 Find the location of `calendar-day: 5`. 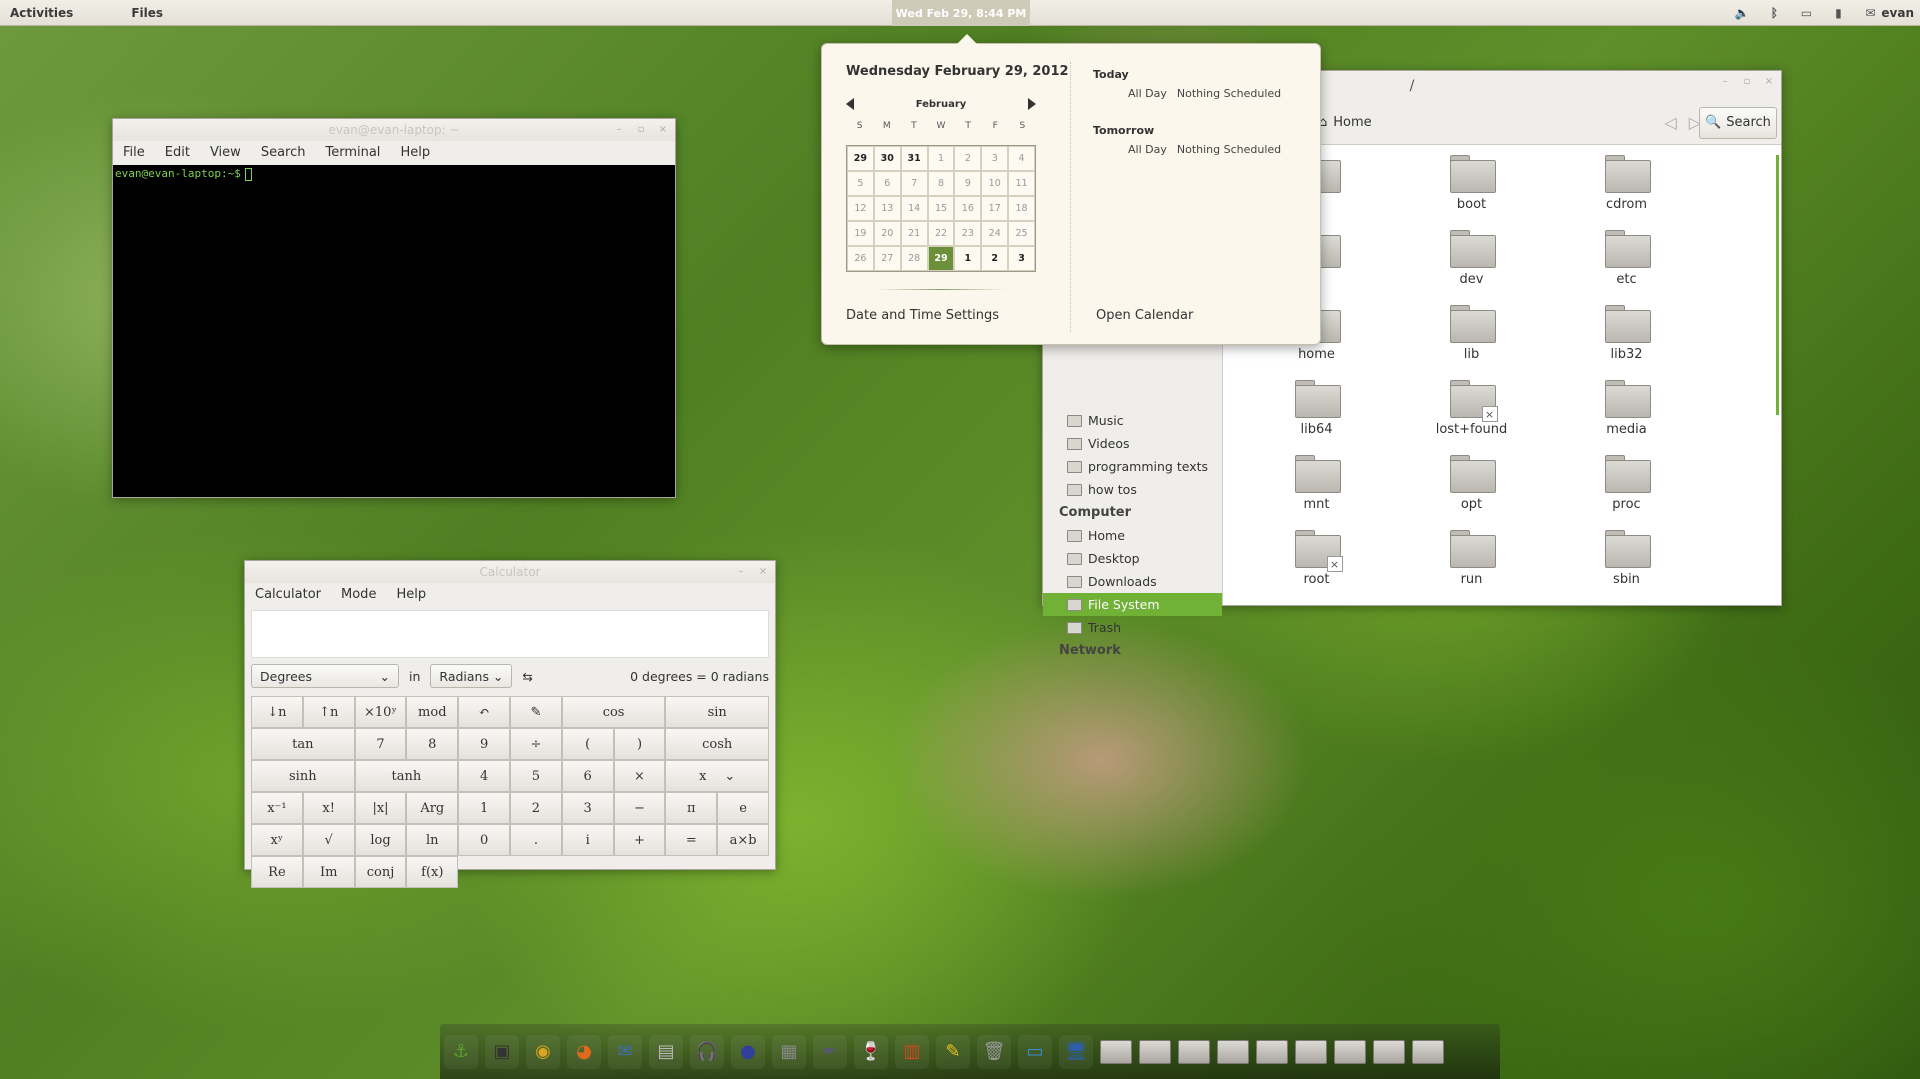

calendar-day: 5 is located at coordinates (860, 183).